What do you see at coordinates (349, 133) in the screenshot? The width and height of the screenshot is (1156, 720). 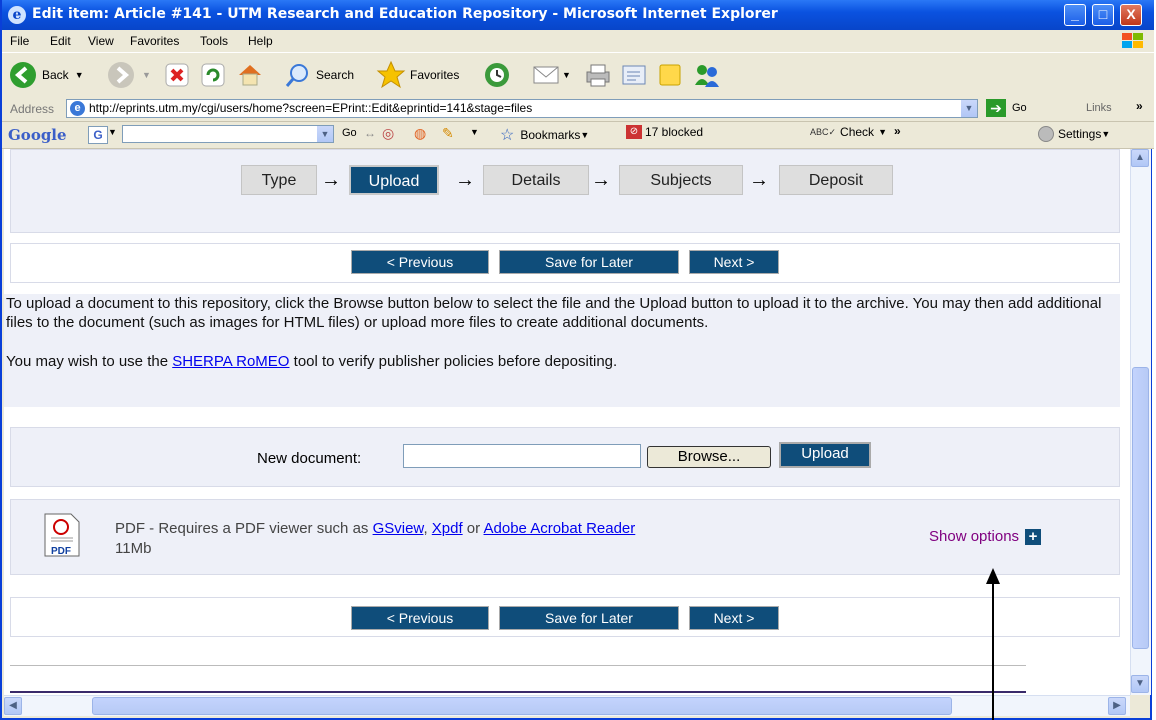 I see `google-go-button: Go` at bounding box center [349, 133].